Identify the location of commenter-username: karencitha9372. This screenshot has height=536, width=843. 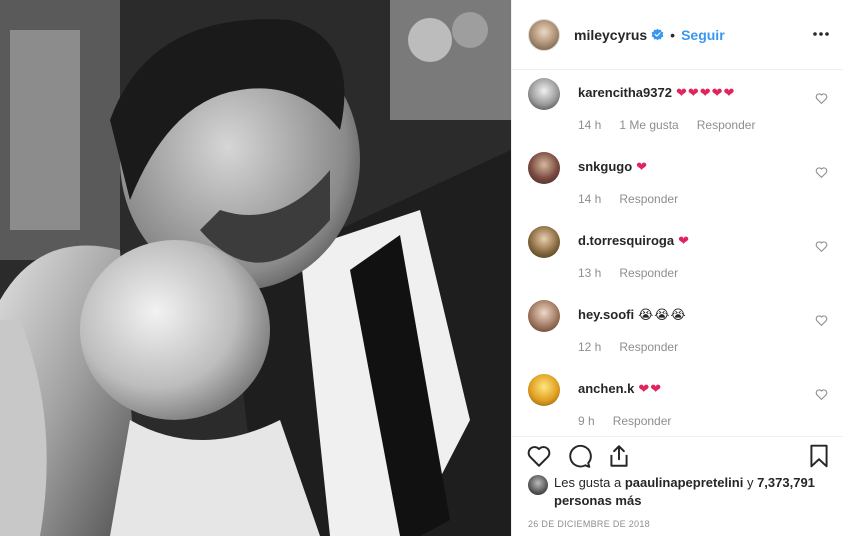
(625, 92).